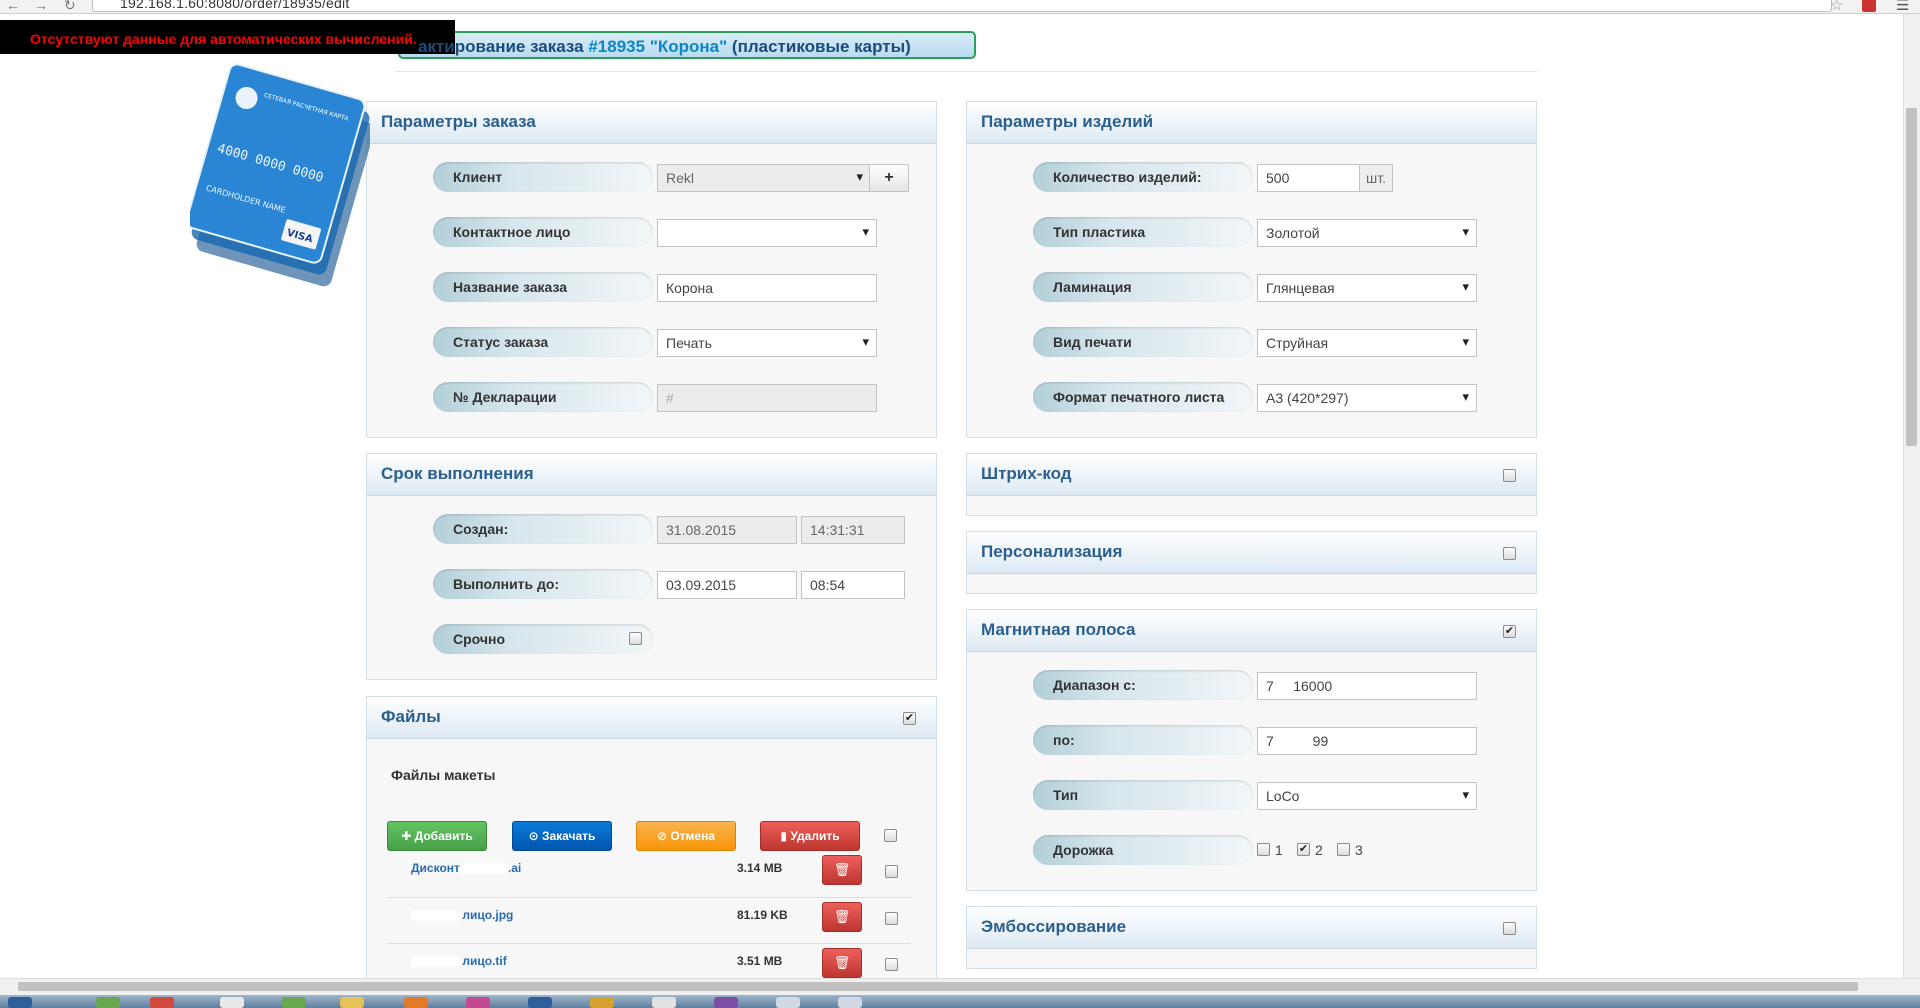 The height and width of the screenshot is (1008, 1920). What do you see at coordinates (966, 71) in the screenshot?
I see `title-divider` at bounding box center [966, 71].